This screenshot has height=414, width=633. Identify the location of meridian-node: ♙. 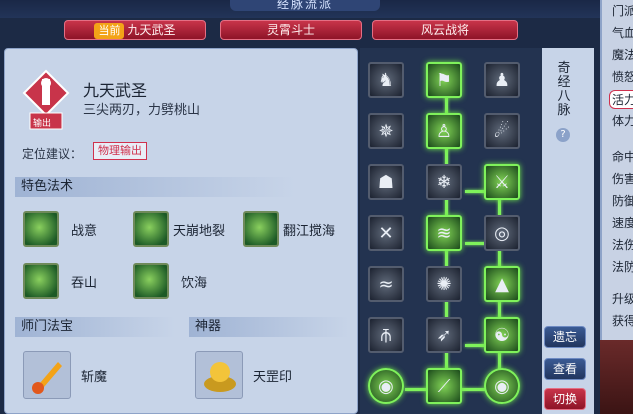
(444, 131).